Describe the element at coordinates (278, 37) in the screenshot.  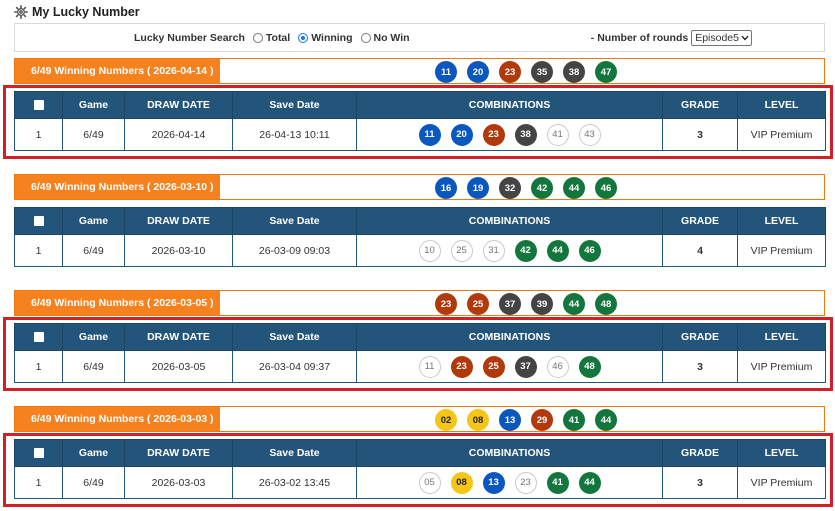
I see `radio-label: Total` at that location.